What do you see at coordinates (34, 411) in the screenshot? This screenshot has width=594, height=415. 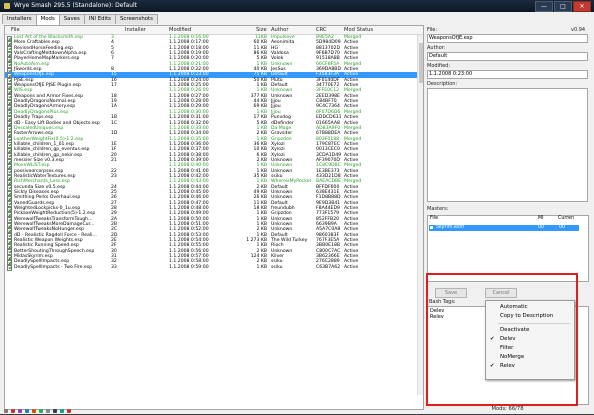 I see `bash-icon` at bounding box center [34, 411].